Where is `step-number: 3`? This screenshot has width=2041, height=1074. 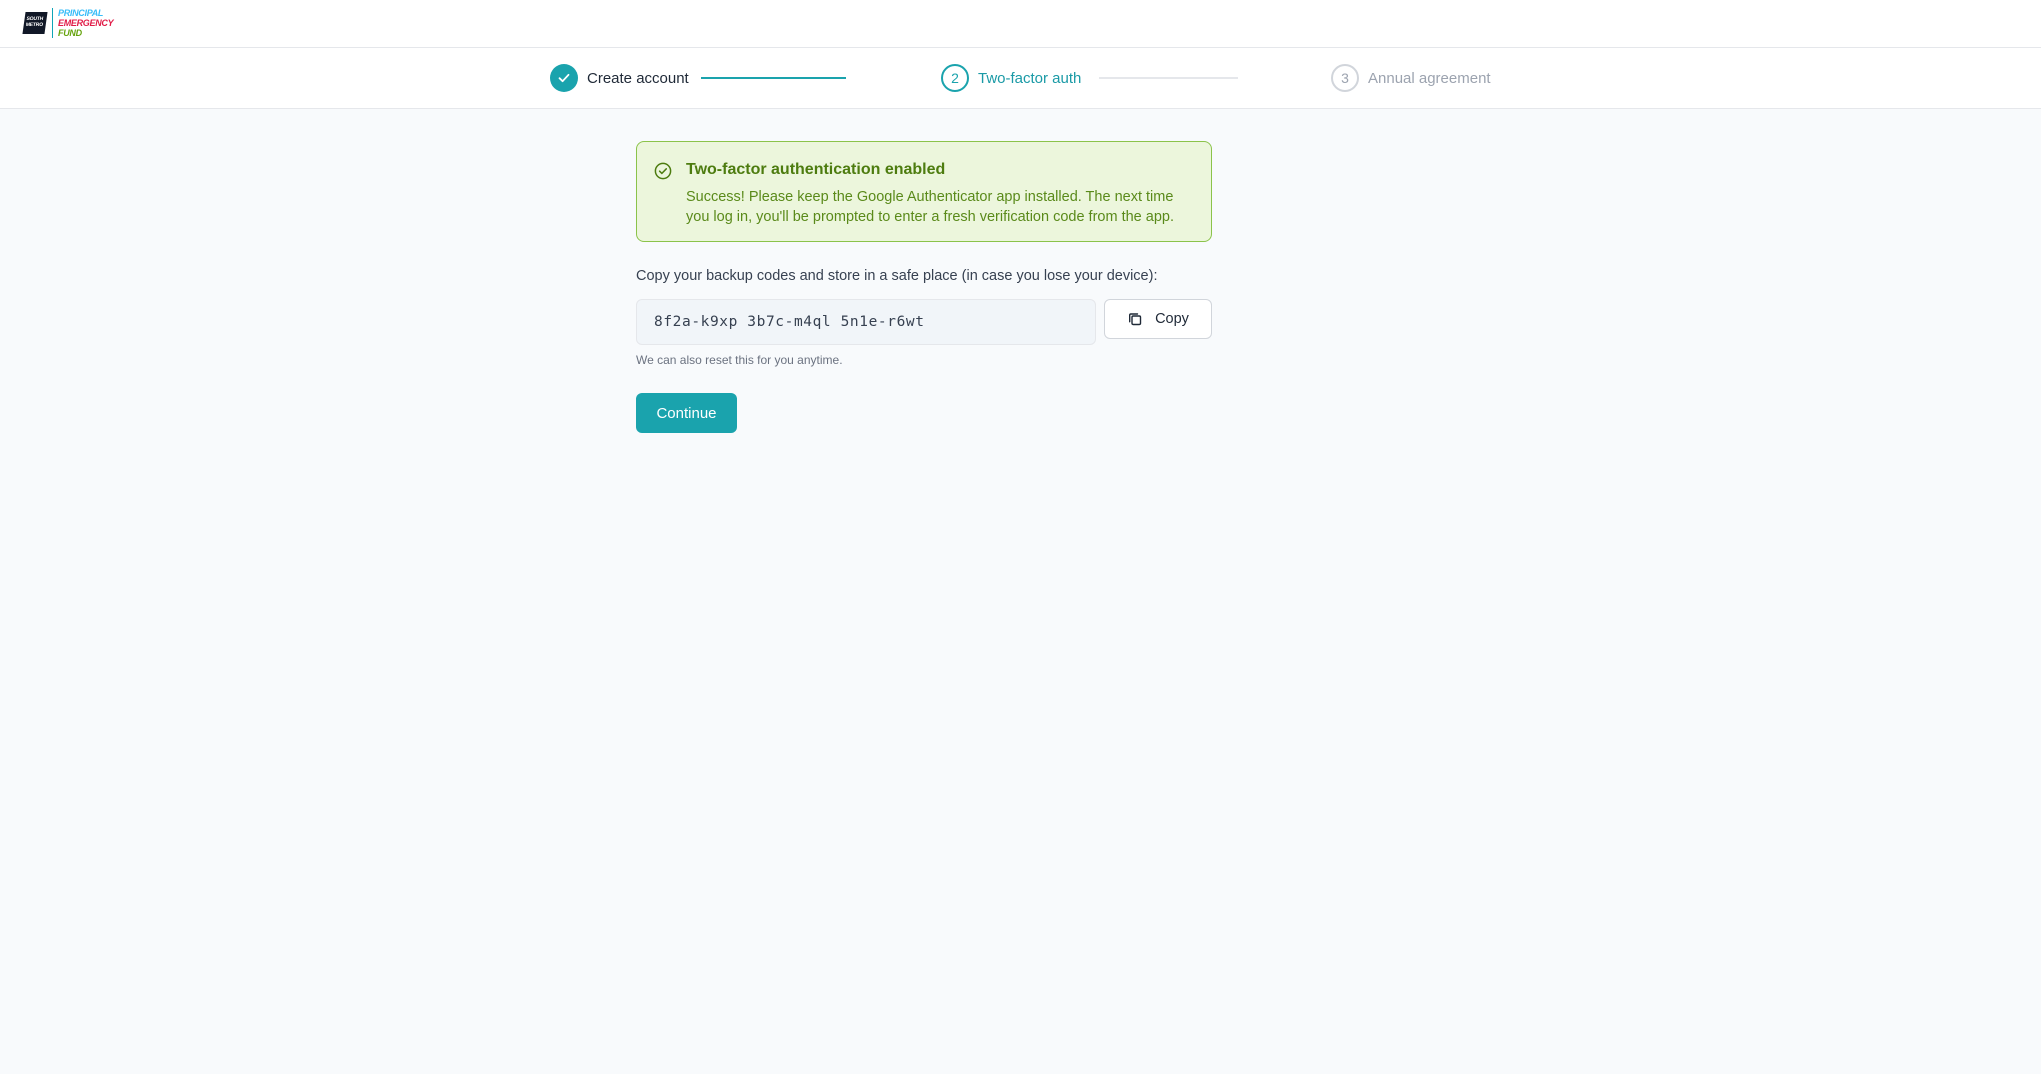
step-number: 3 is located at coordinates (1345, 78).